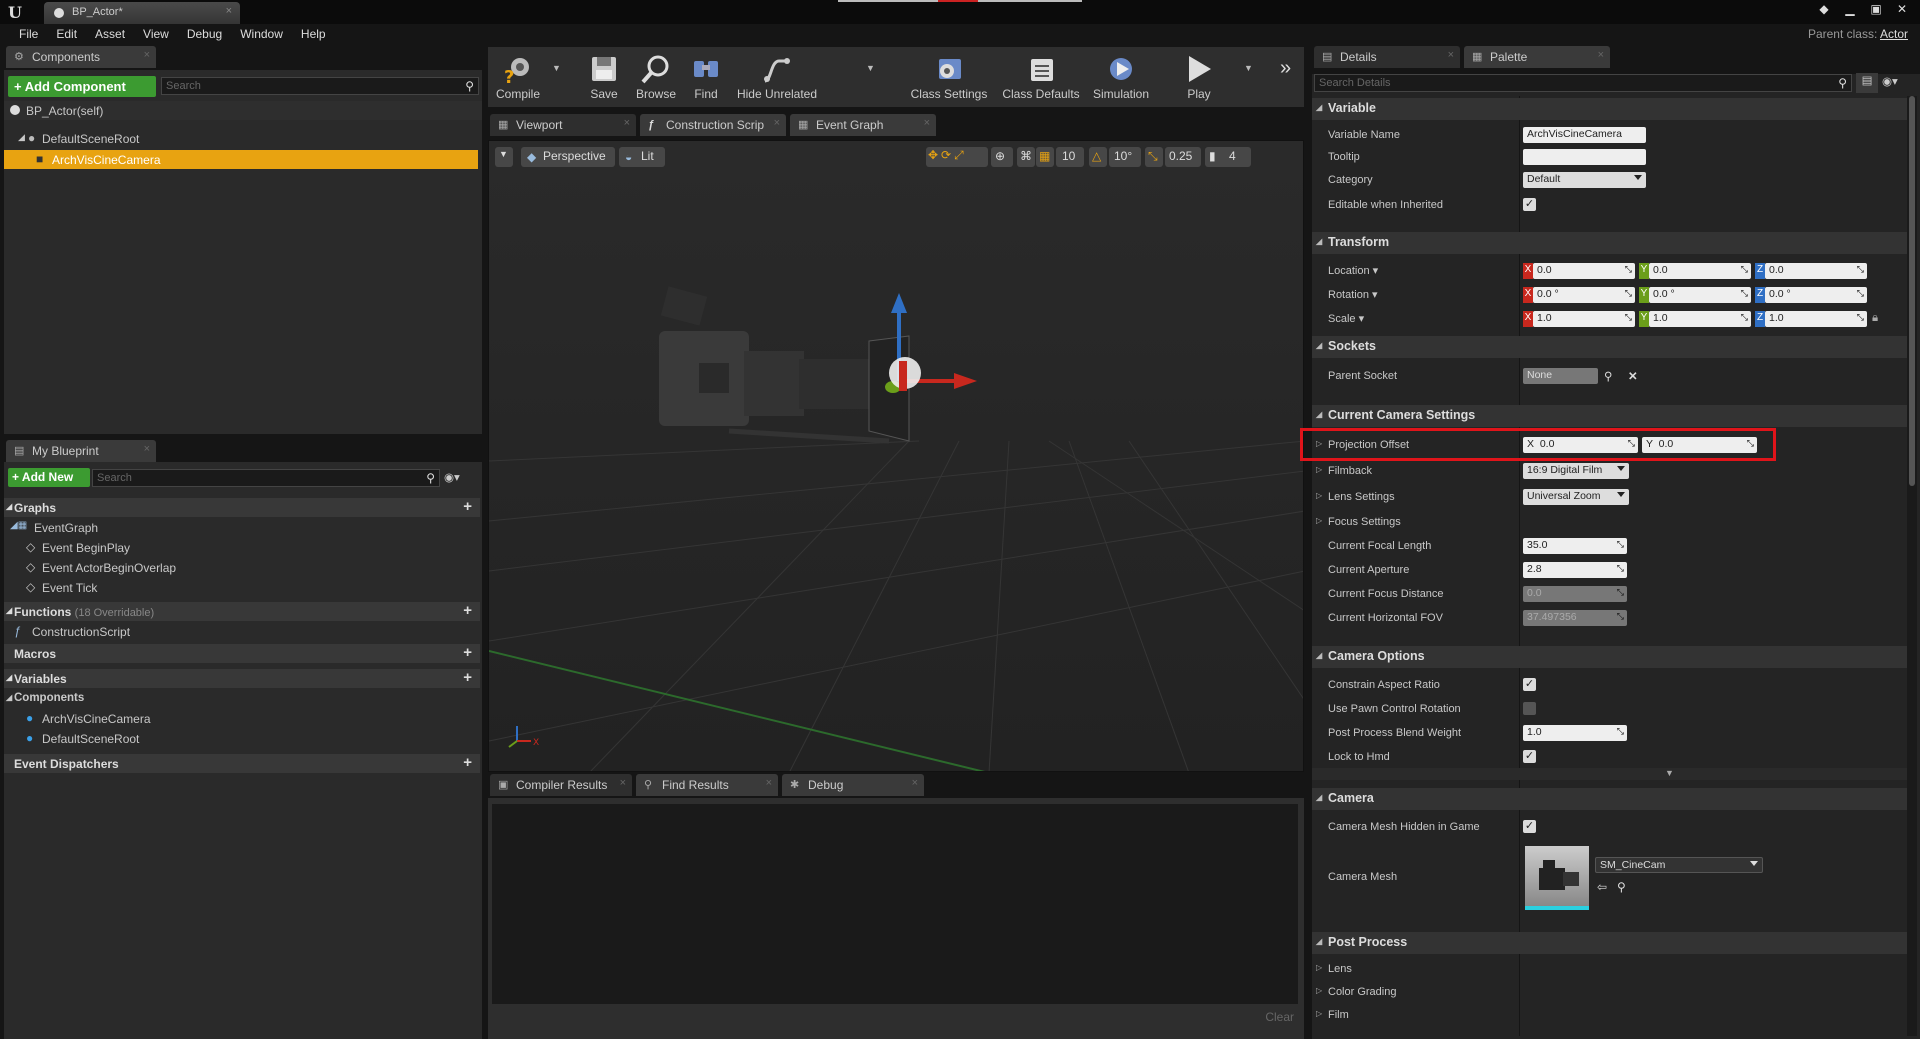  What do you see at coordinates (561, 785) in the screenshot?
I see `tab-compiler-results: ▣ Compiler Results ×` at bounding box center [561, 785].